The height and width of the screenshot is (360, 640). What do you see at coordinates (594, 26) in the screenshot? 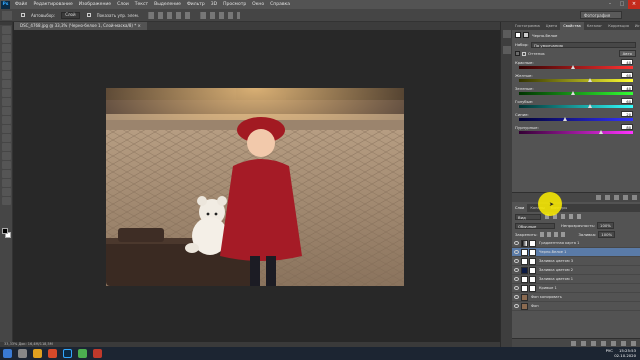
I see `tab-library: Каталог` at bounding box center [594, 26].